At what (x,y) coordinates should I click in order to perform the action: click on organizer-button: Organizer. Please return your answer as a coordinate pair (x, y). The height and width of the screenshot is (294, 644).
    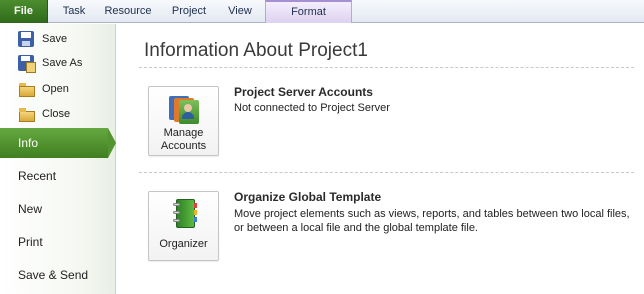
    Looking at the image, I should click on (183, 226).